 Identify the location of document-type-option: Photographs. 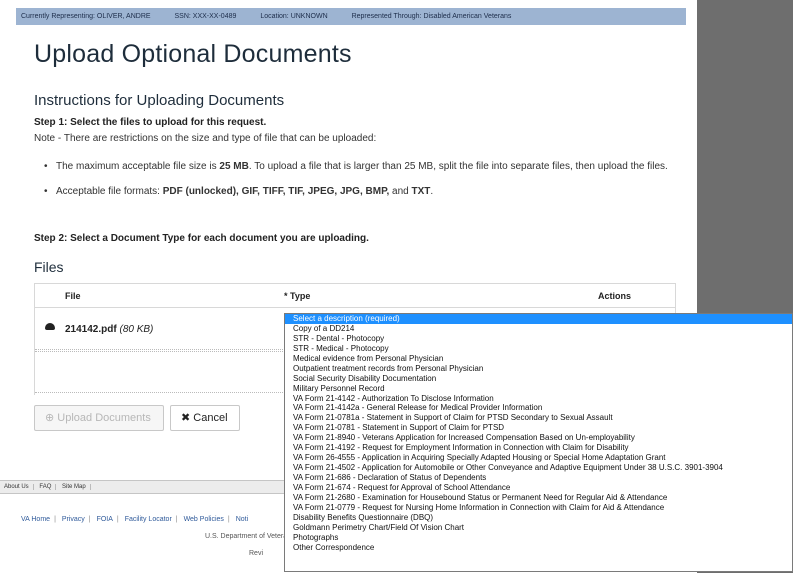
(538, 538).